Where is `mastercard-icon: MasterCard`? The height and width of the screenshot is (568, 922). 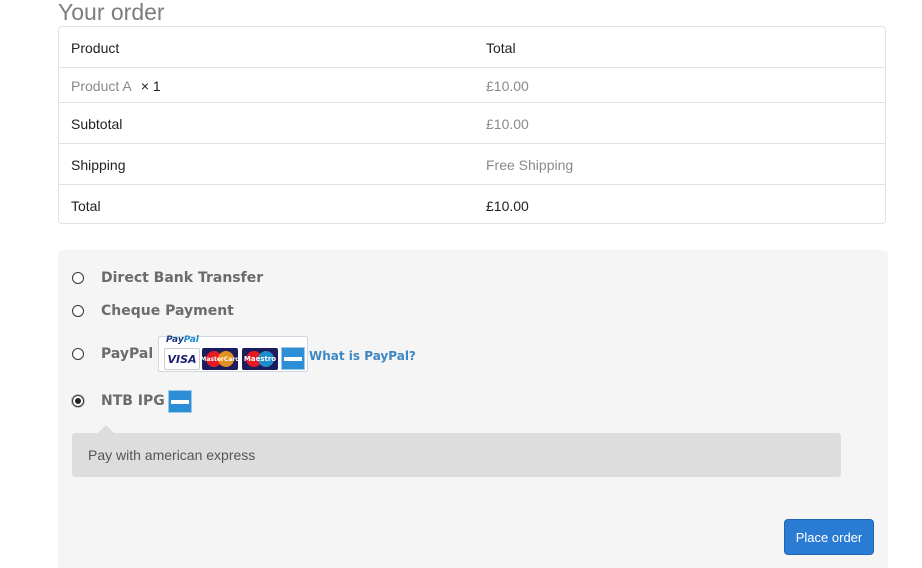
mastercard-icon: MasterCard is located at coordinates (220, 359).